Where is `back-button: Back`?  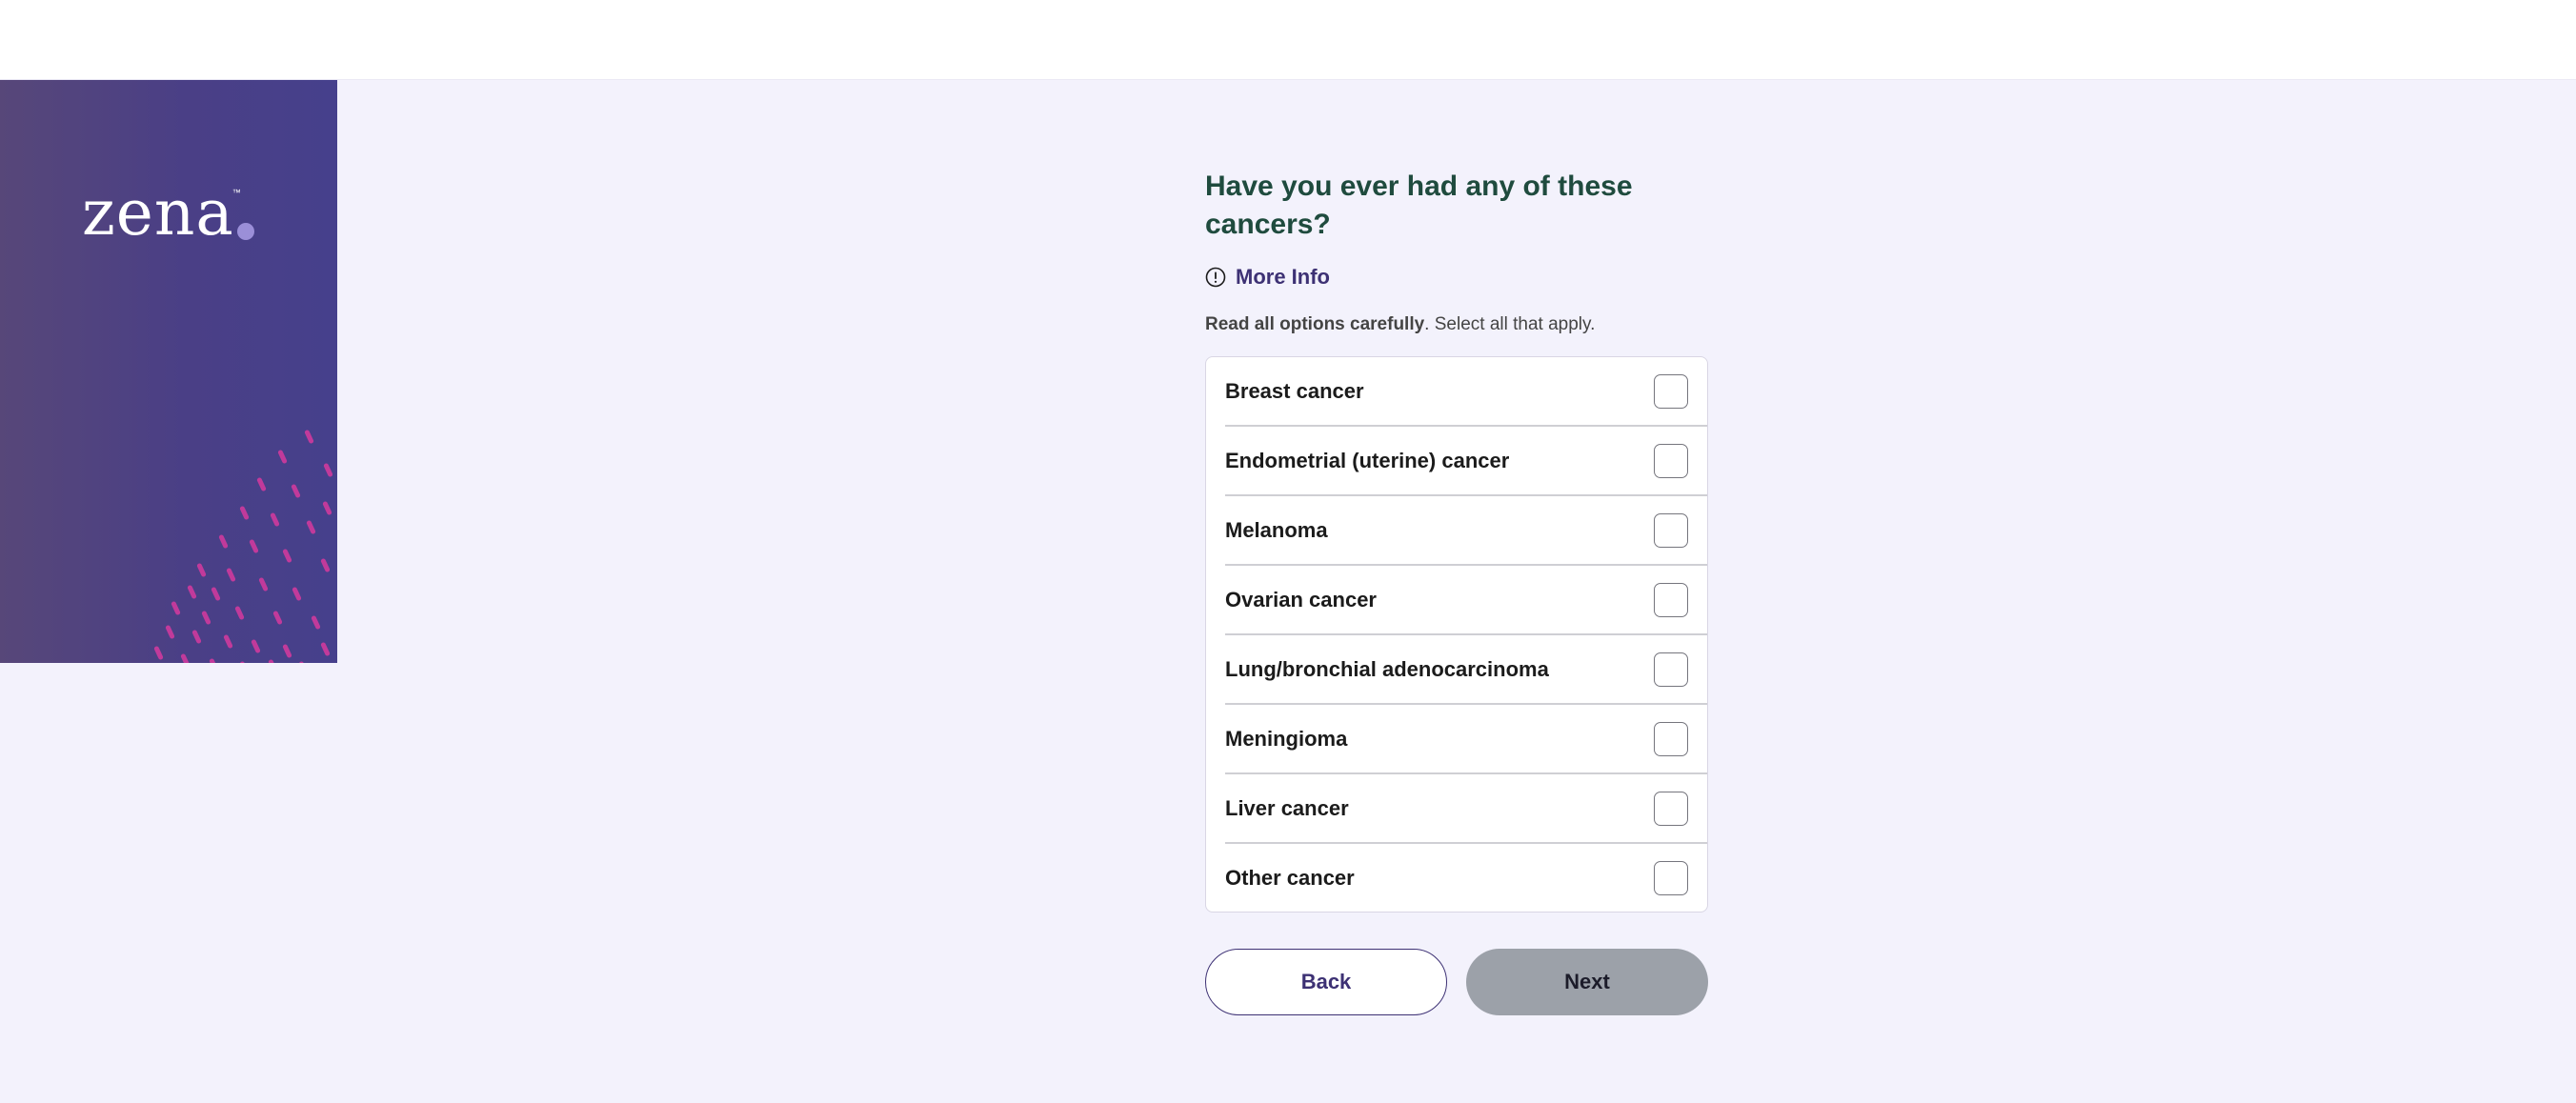
back-button: Back is located at coordinates (1326, 982).